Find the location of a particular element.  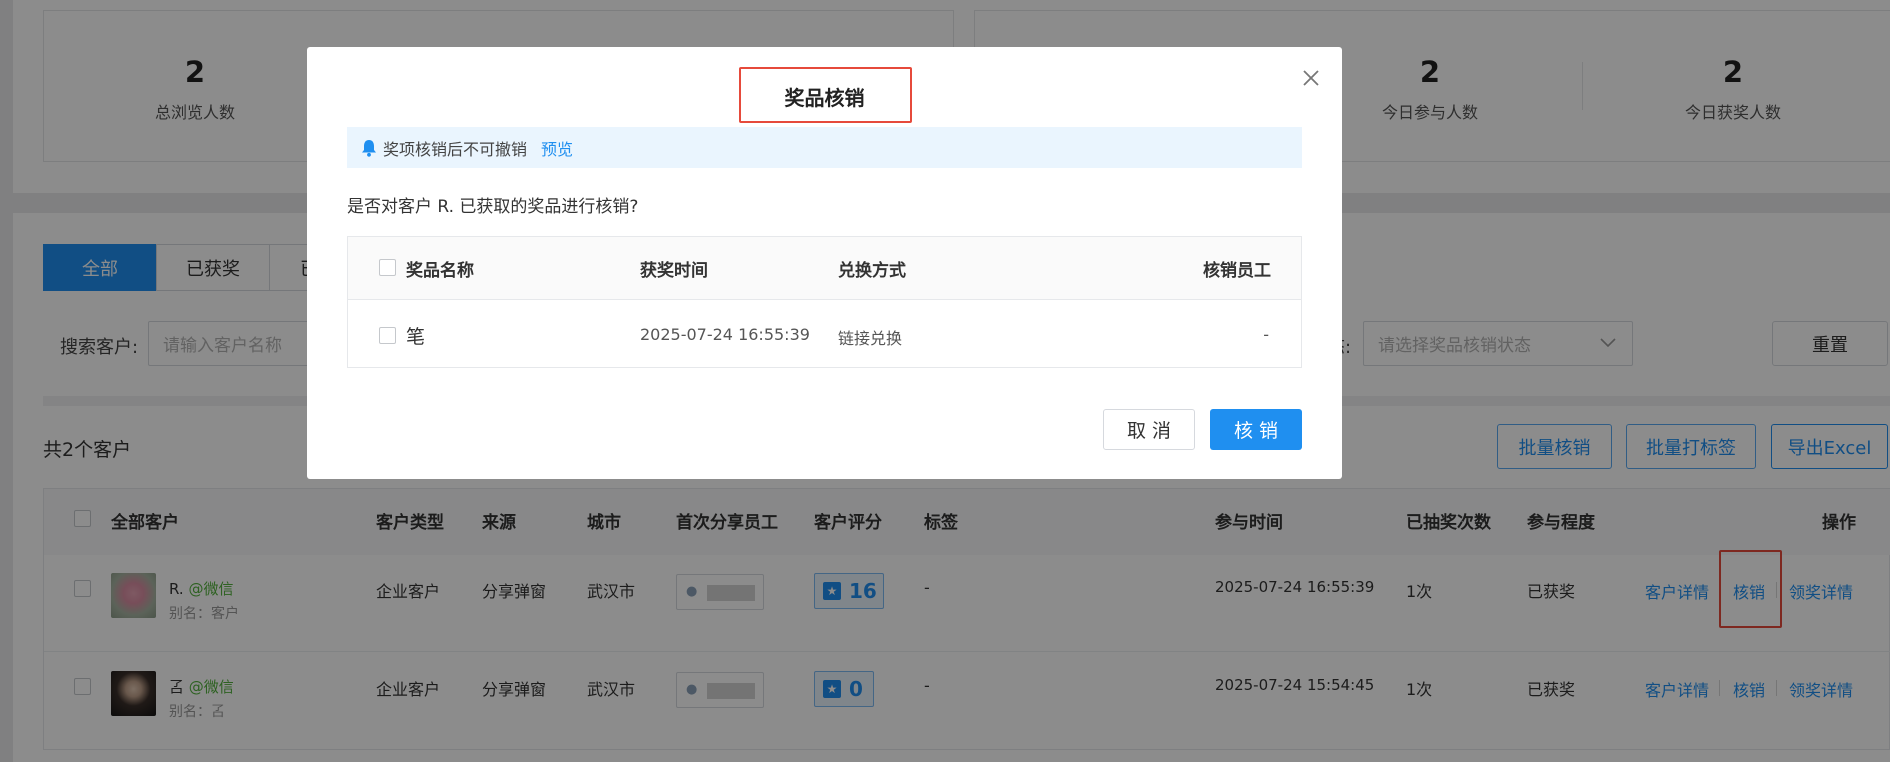

cancel-button: 取 消 is located at coordinates (1149, 429).